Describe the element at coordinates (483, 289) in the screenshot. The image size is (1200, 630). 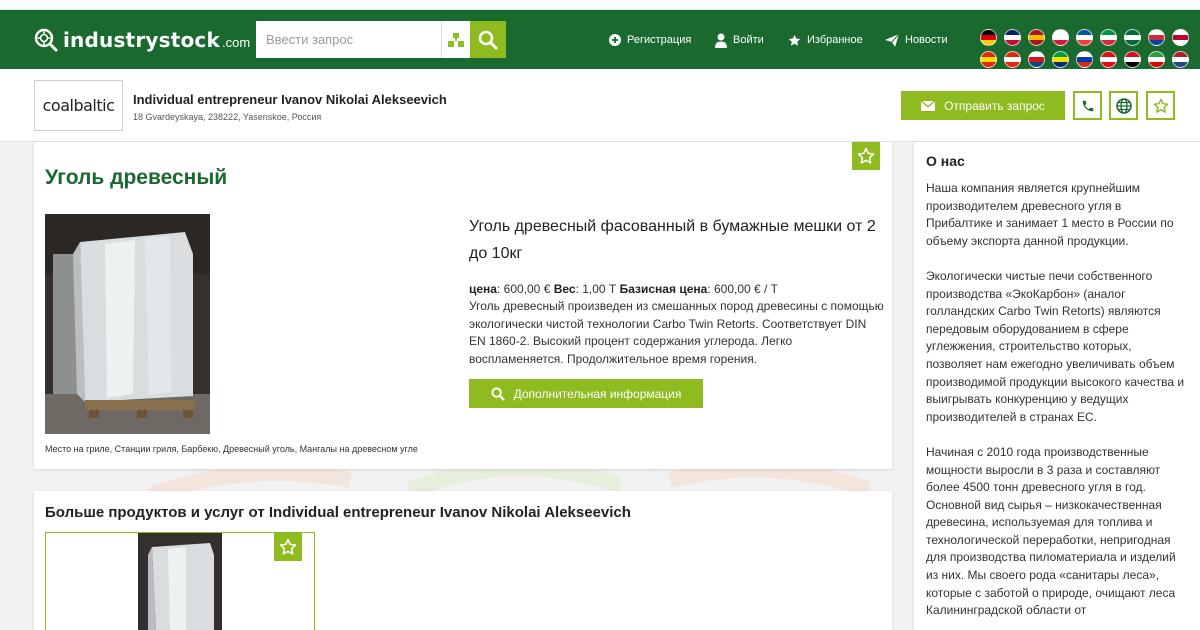
I see `price-label: цена` at that location.